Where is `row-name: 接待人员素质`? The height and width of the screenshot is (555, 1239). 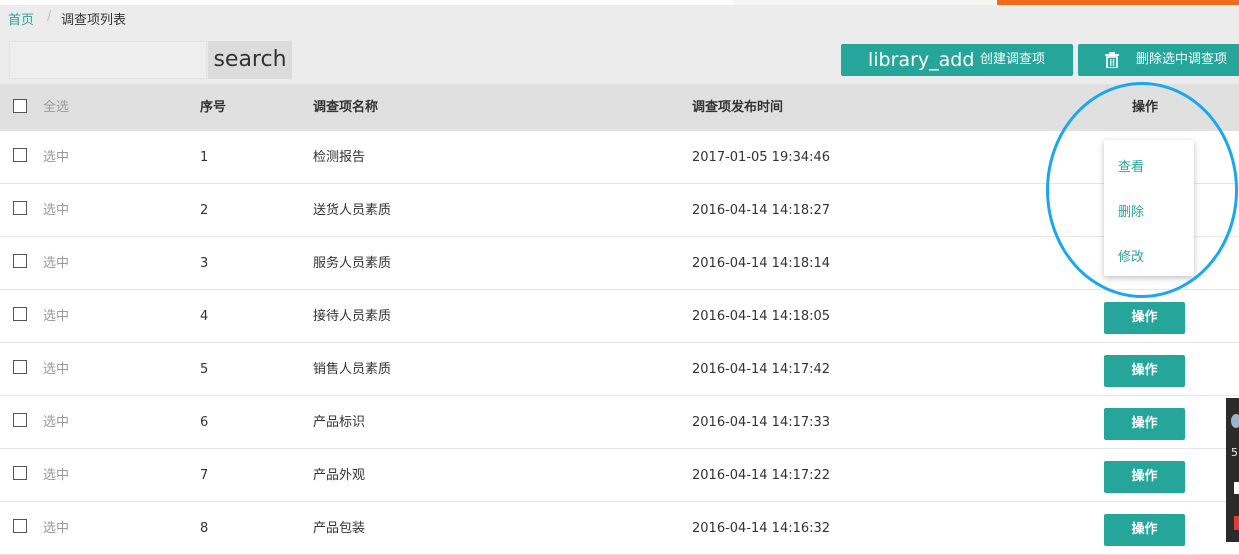 row-name: 接待人员素质 is located at coordinates (352, 316).